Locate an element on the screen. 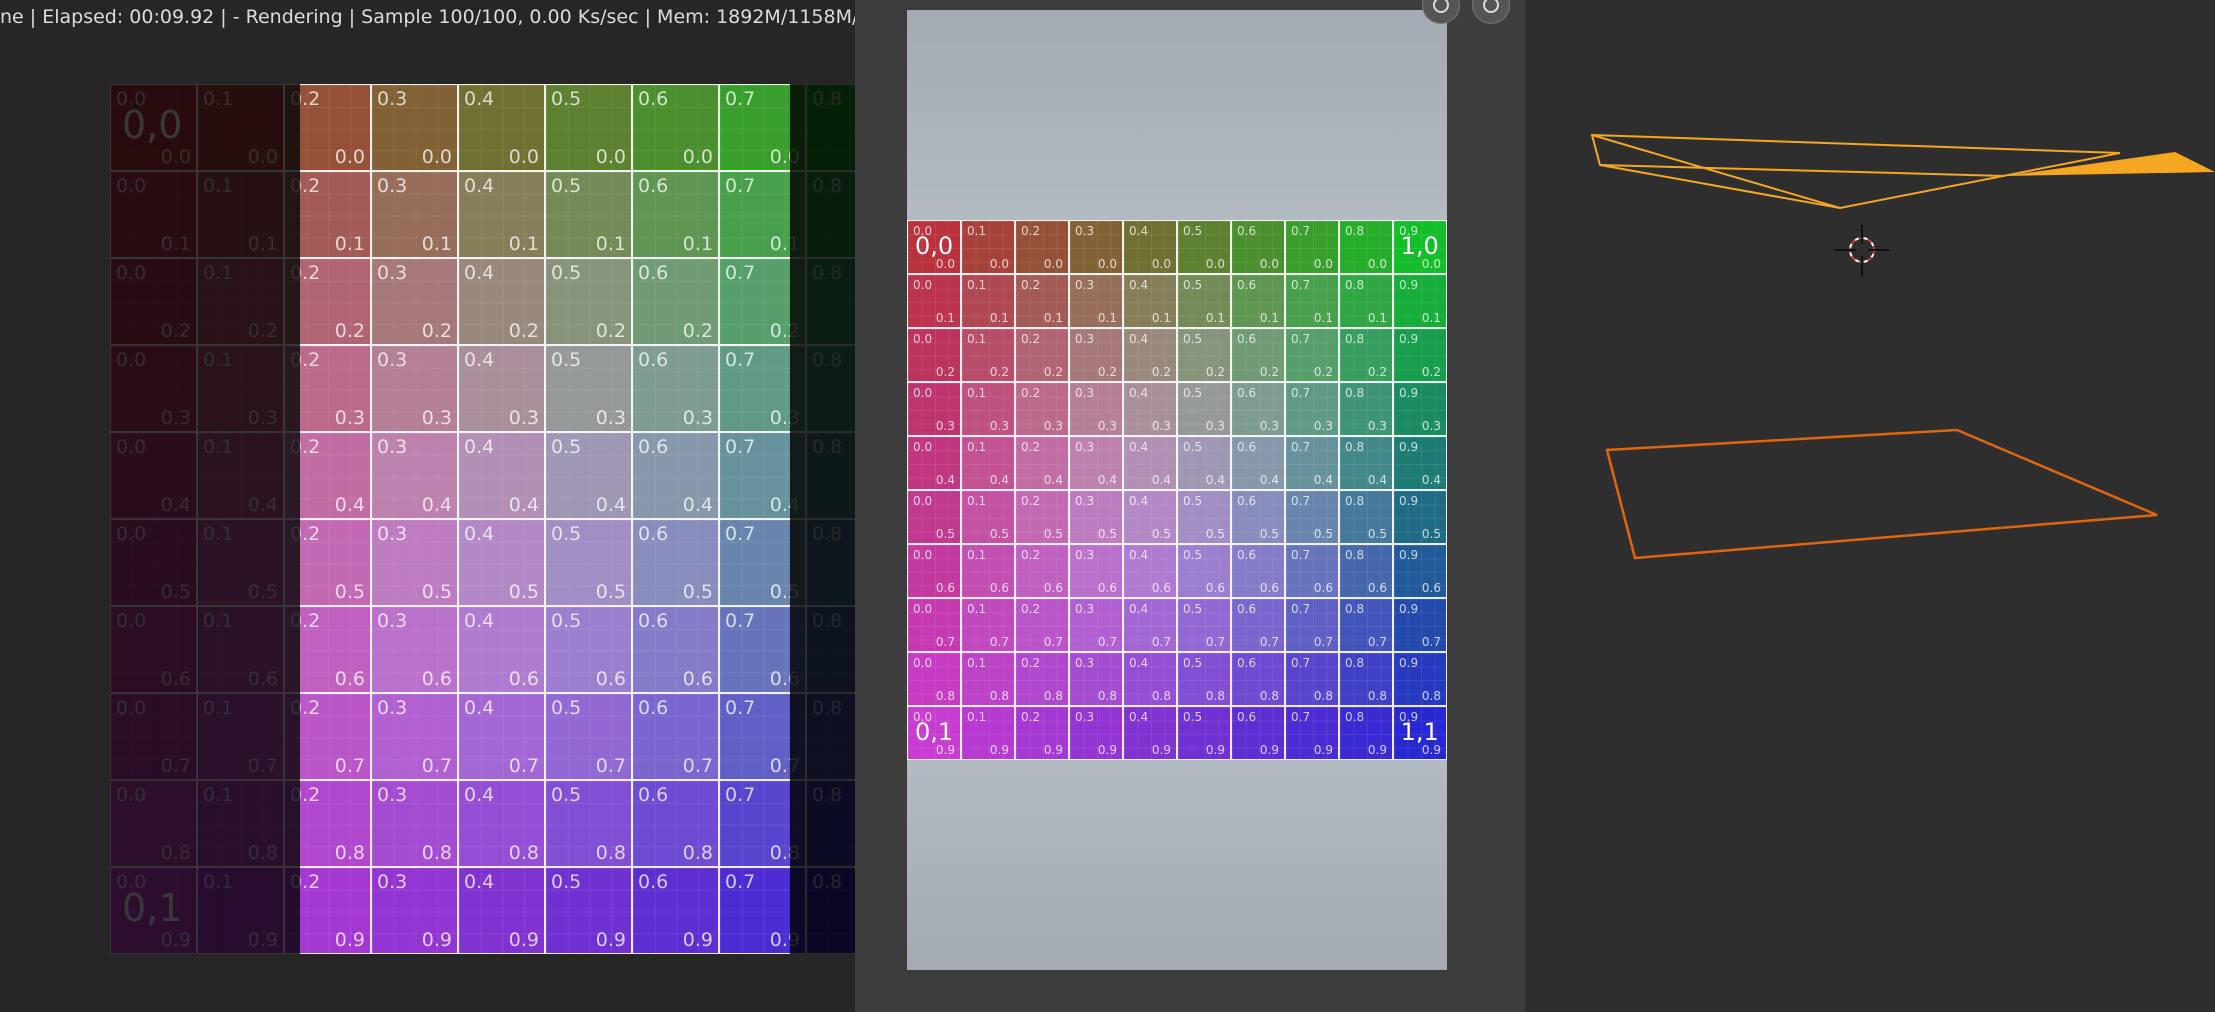 The image size is (2215, 1012). uv-grid-cell: 0.2 0.1 is located at coordinates (1042, 301).